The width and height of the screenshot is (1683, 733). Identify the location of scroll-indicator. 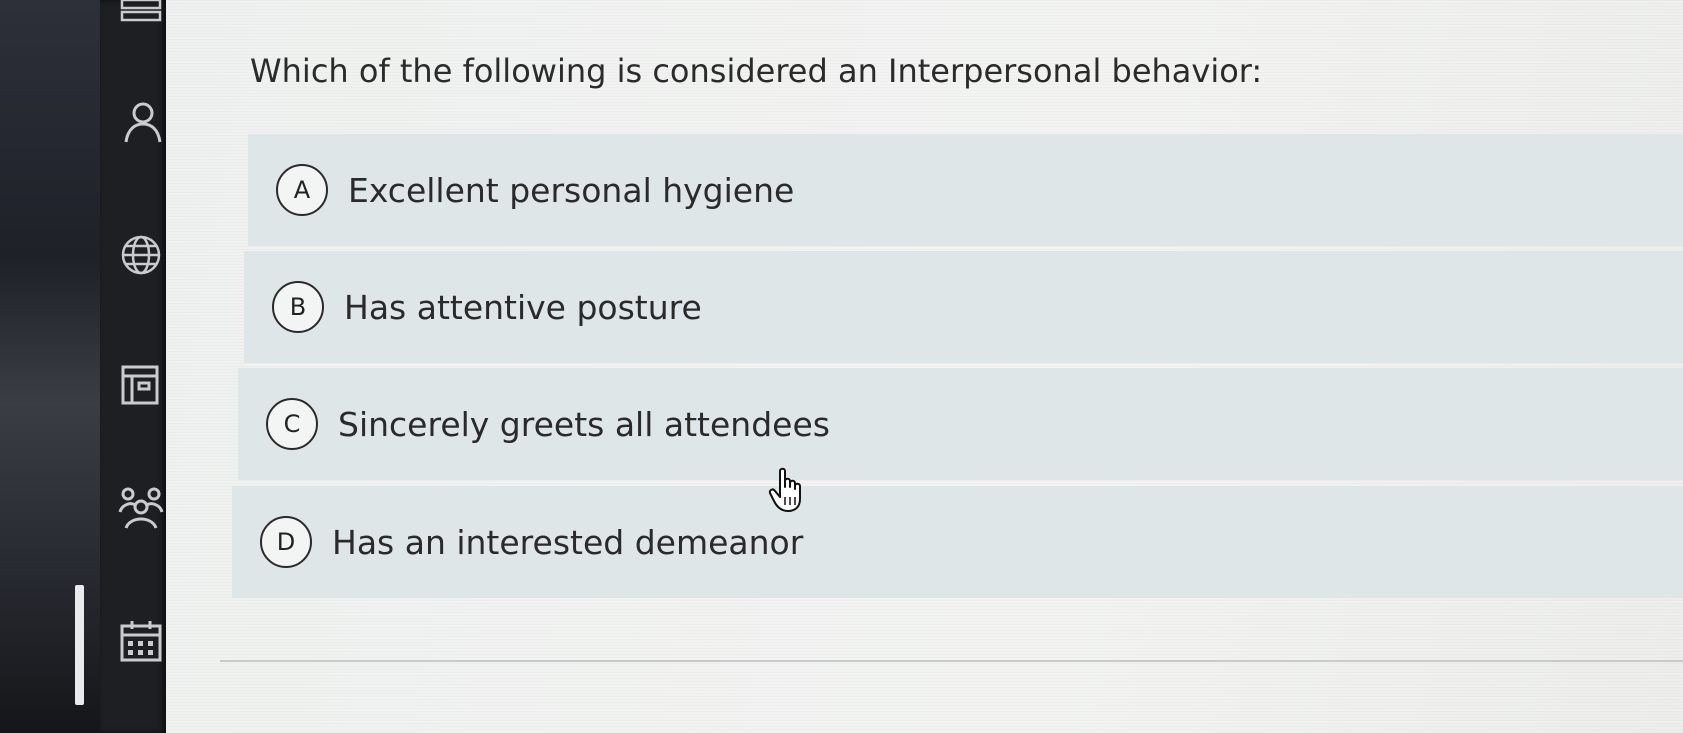
(79, 645).